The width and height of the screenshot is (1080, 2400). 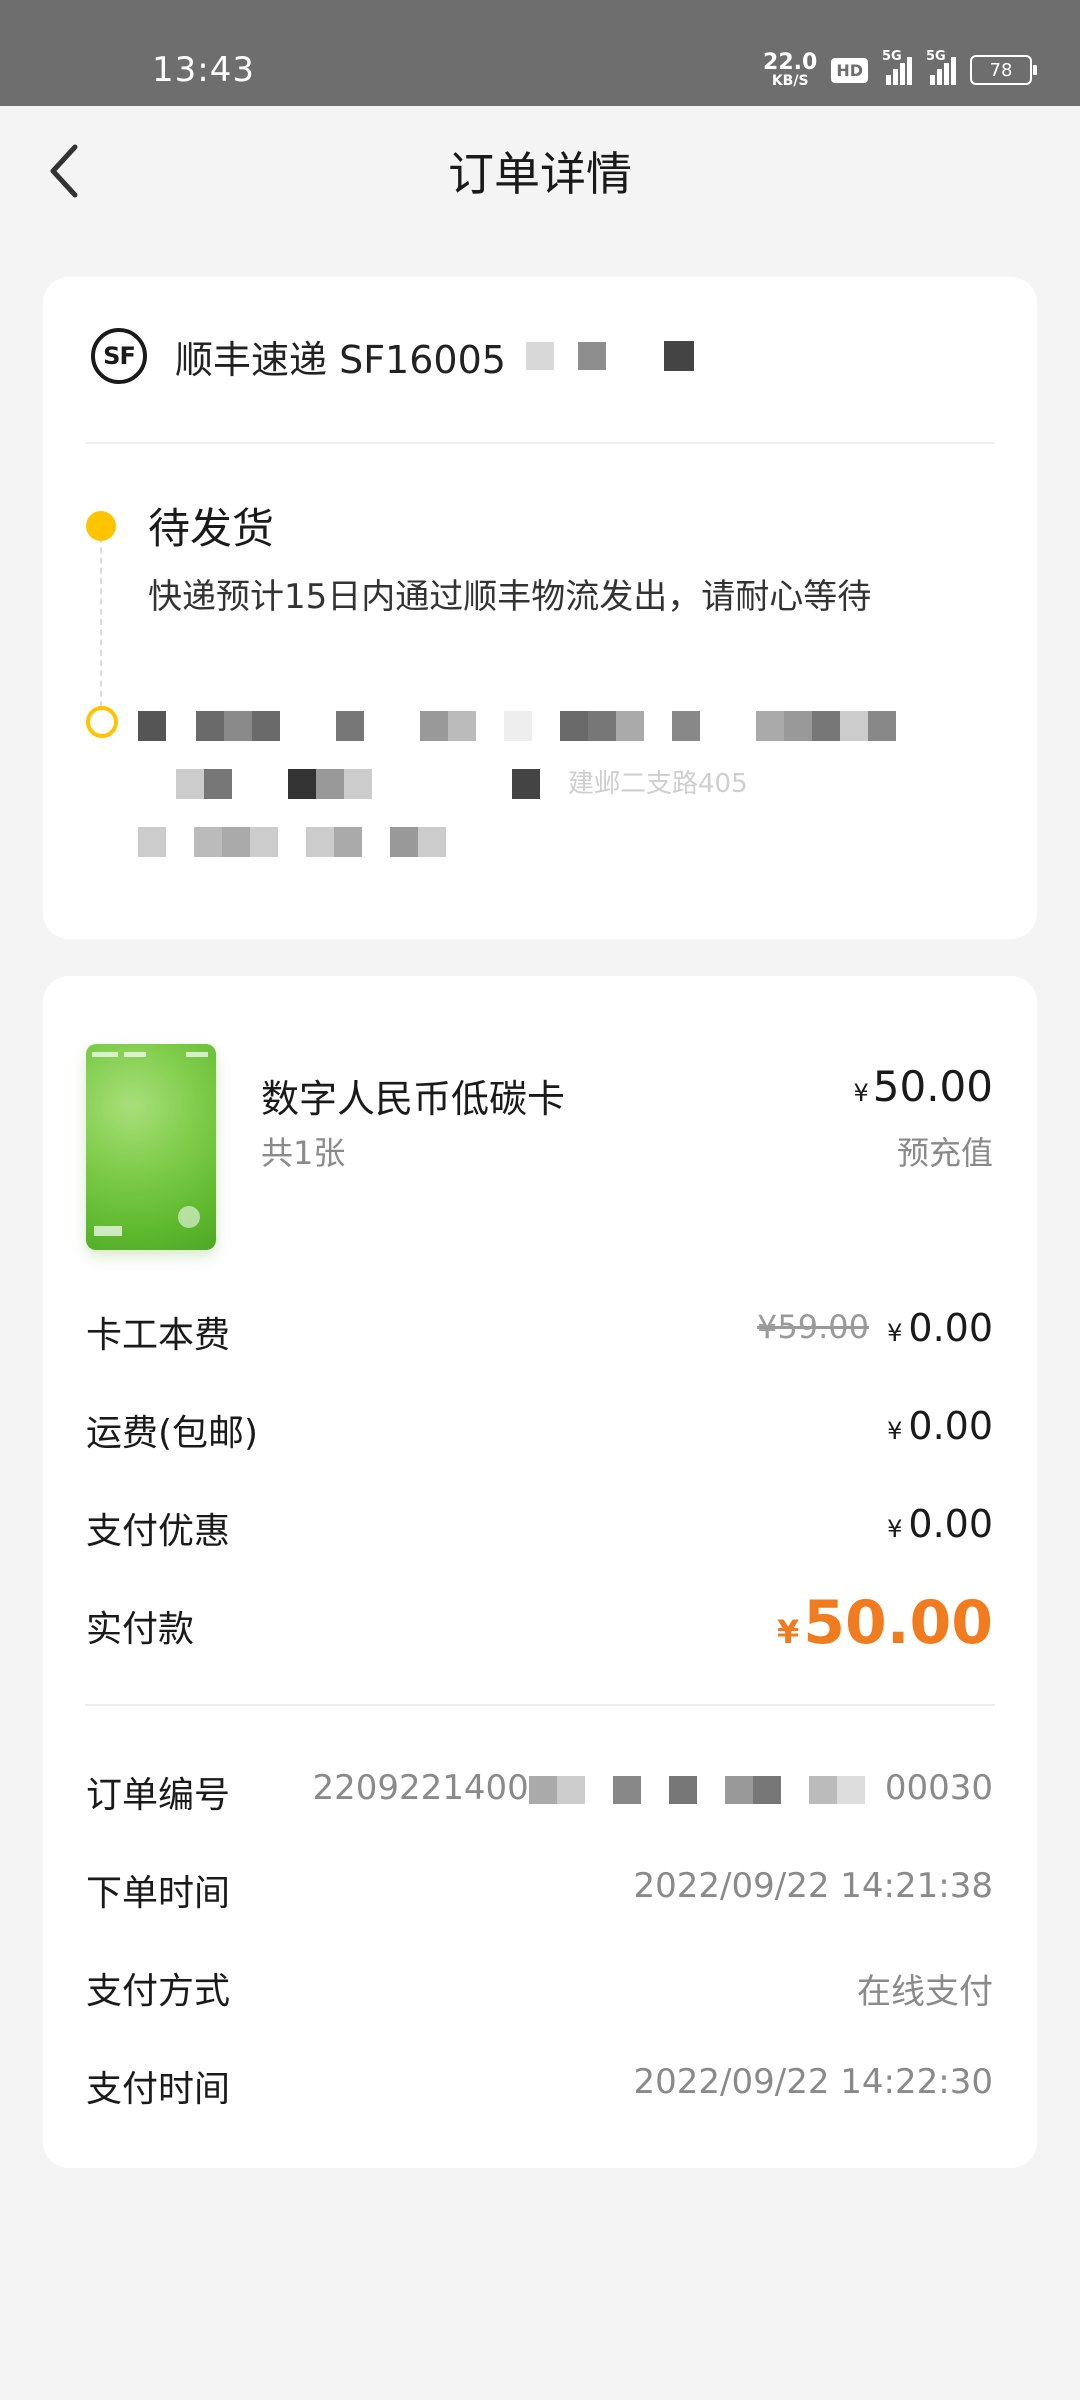 I want to click on pay-method-label: 支付方式, so click(x=158, y=1991).